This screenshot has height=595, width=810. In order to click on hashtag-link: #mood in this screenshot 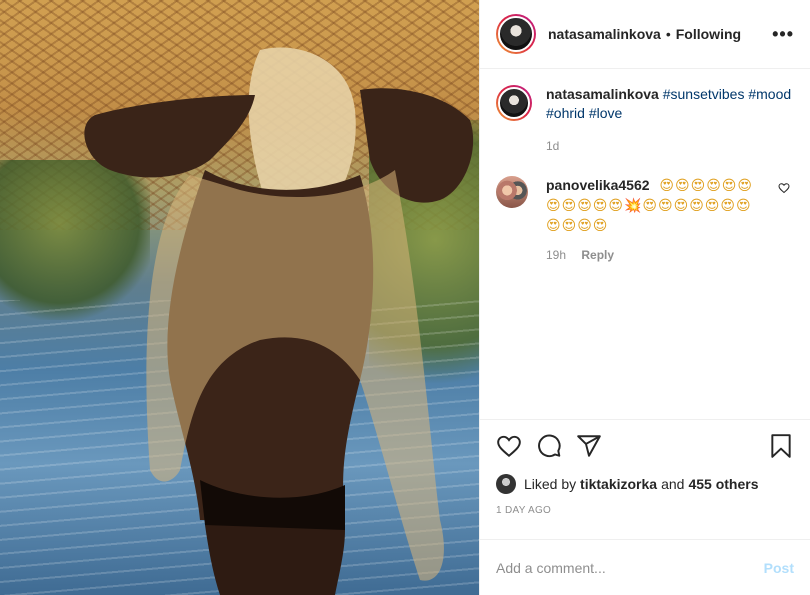, I will do `click(769, 94)`.